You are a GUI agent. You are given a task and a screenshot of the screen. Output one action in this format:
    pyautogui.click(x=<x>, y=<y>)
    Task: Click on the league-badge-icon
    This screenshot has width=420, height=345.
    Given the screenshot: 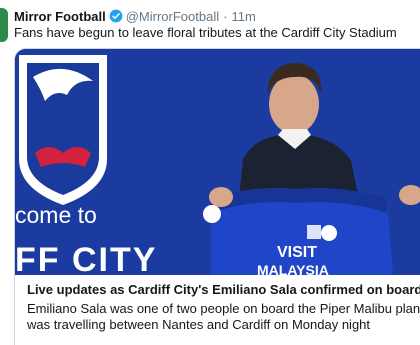 What is the action you would take?
    pyautogui.click(x=212, y=214)
    